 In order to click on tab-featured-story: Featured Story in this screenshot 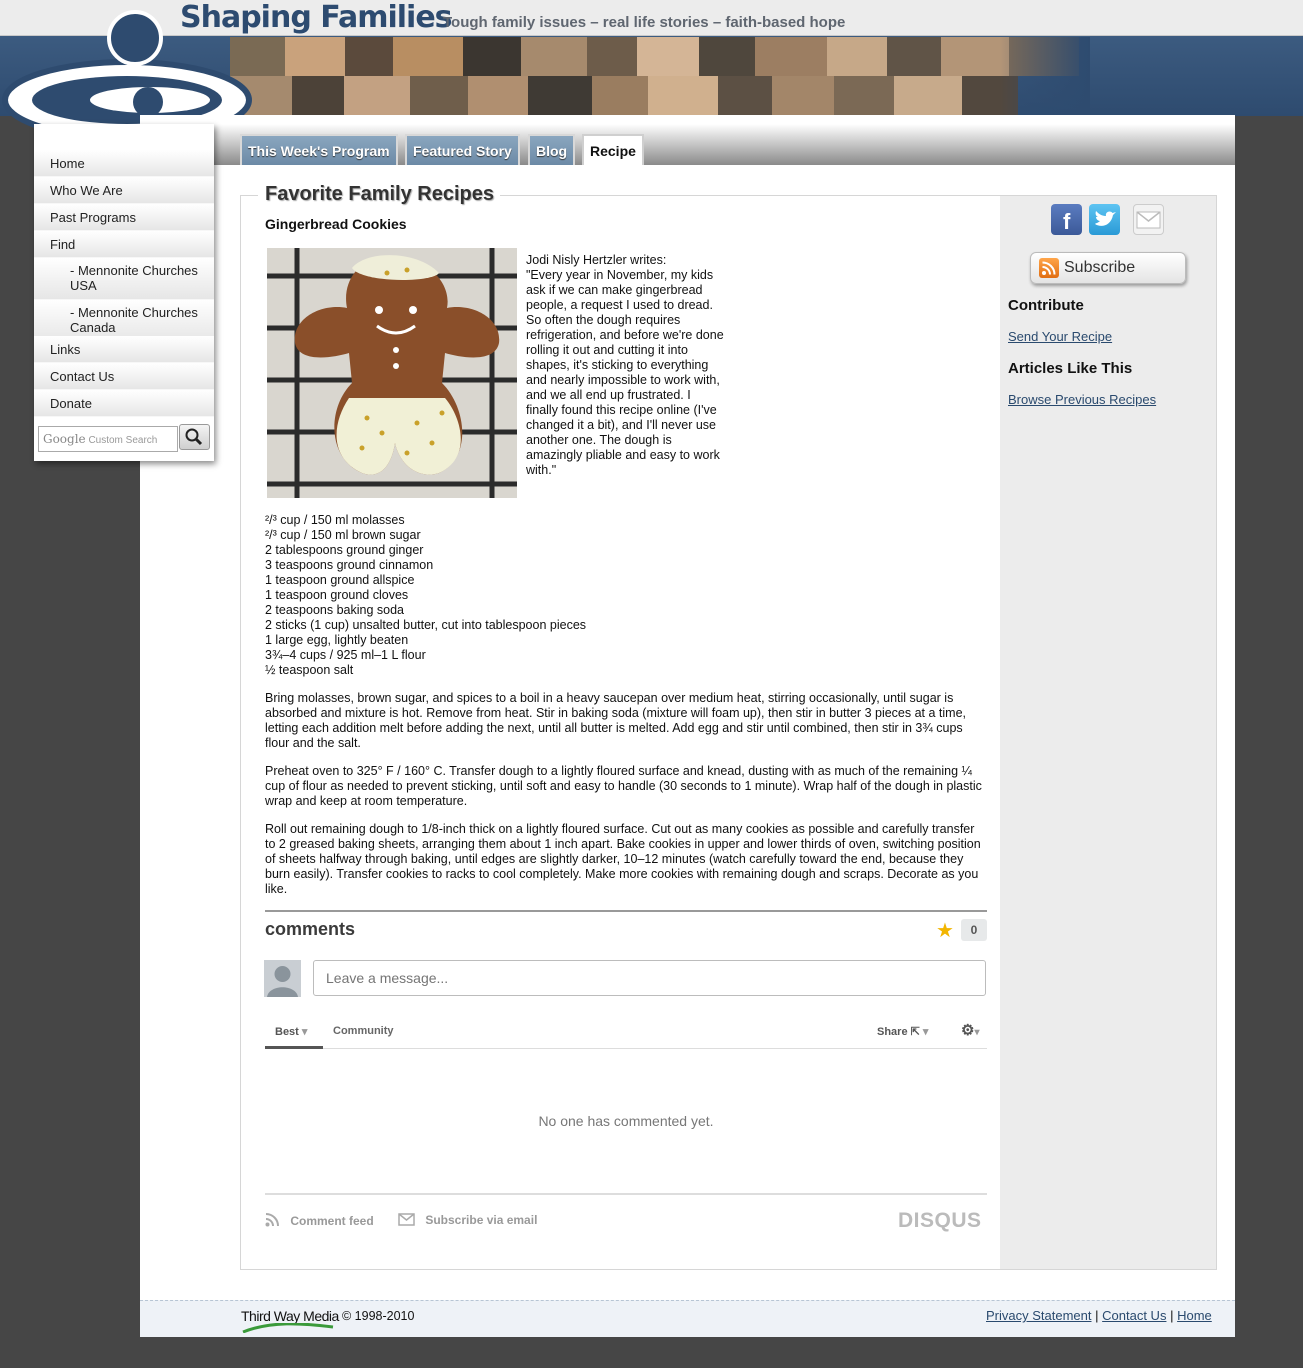, I will do `click(462, 149)`.